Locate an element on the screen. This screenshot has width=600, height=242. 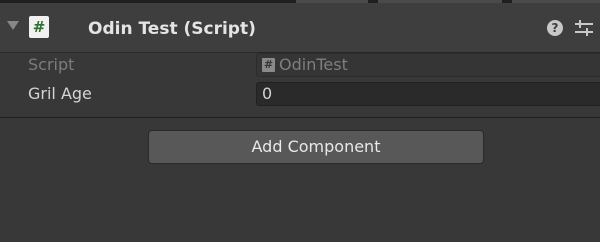
gril-age-input: 0 is located at coordinates (428, 94).